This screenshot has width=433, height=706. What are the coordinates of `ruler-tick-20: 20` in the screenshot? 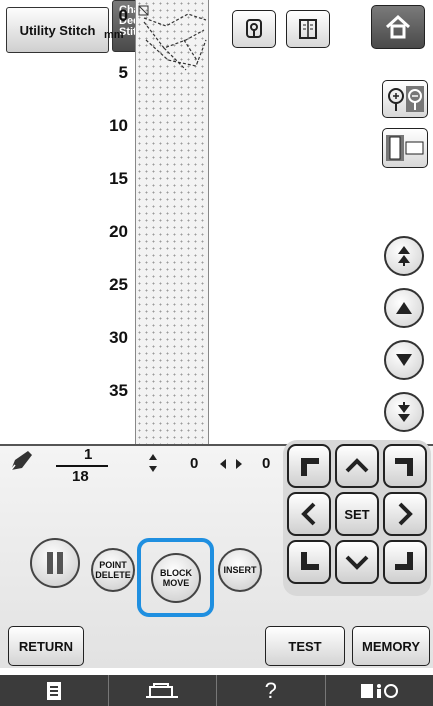 It's located at (118, 231).